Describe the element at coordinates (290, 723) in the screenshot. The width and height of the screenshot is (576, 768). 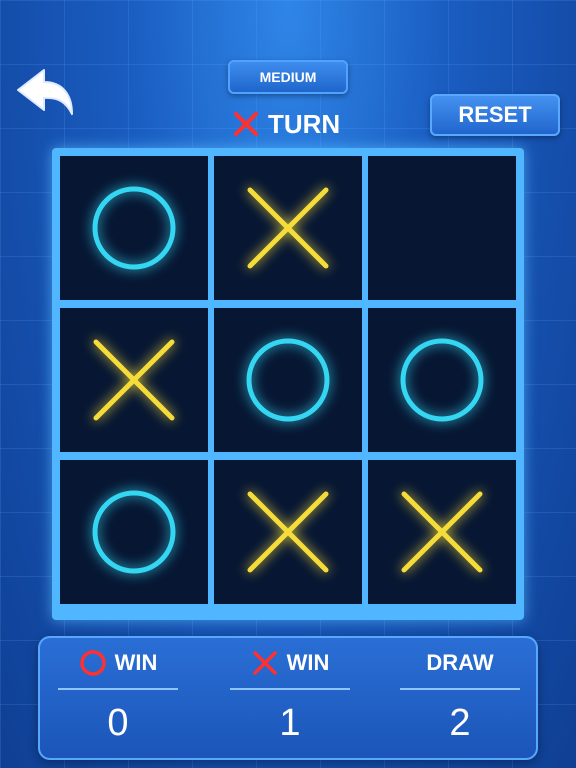
I see `x-win-count: 1` at that location.